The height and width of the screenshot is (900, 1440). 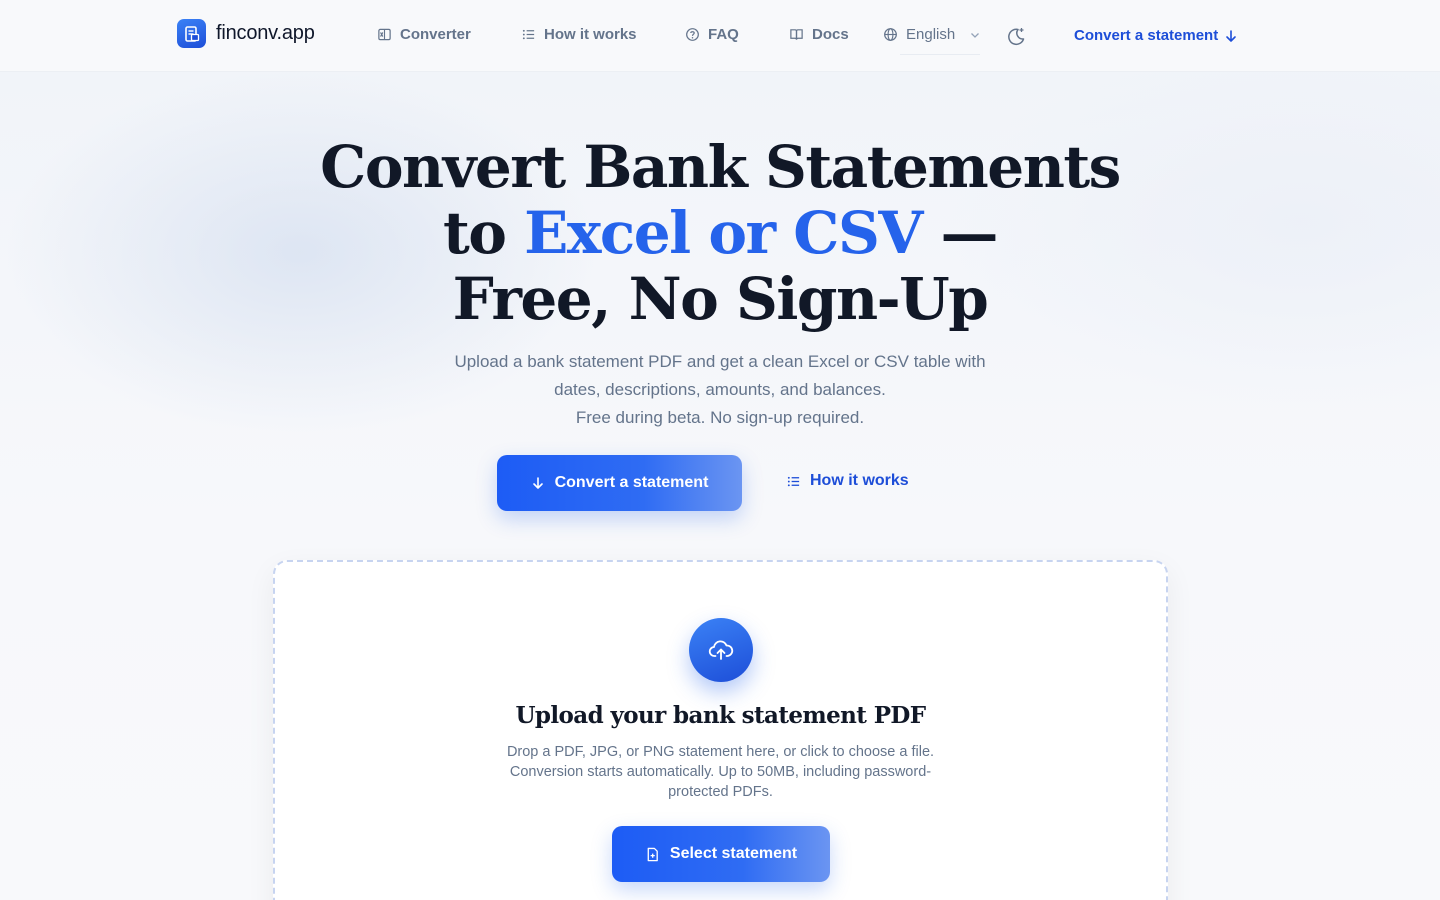 I want to click on nav-how-it-works: How it works, so click(x=579, y=34).